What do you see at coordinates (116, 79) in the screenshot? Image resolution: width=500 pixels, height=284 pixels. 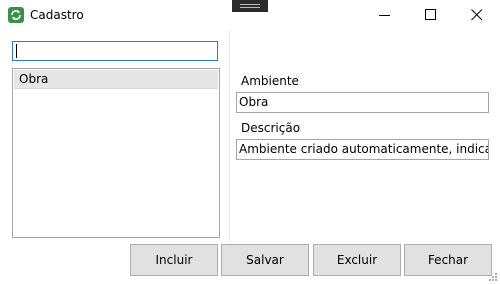 I see `list-item: Obra` at bounding box center [116, 79].